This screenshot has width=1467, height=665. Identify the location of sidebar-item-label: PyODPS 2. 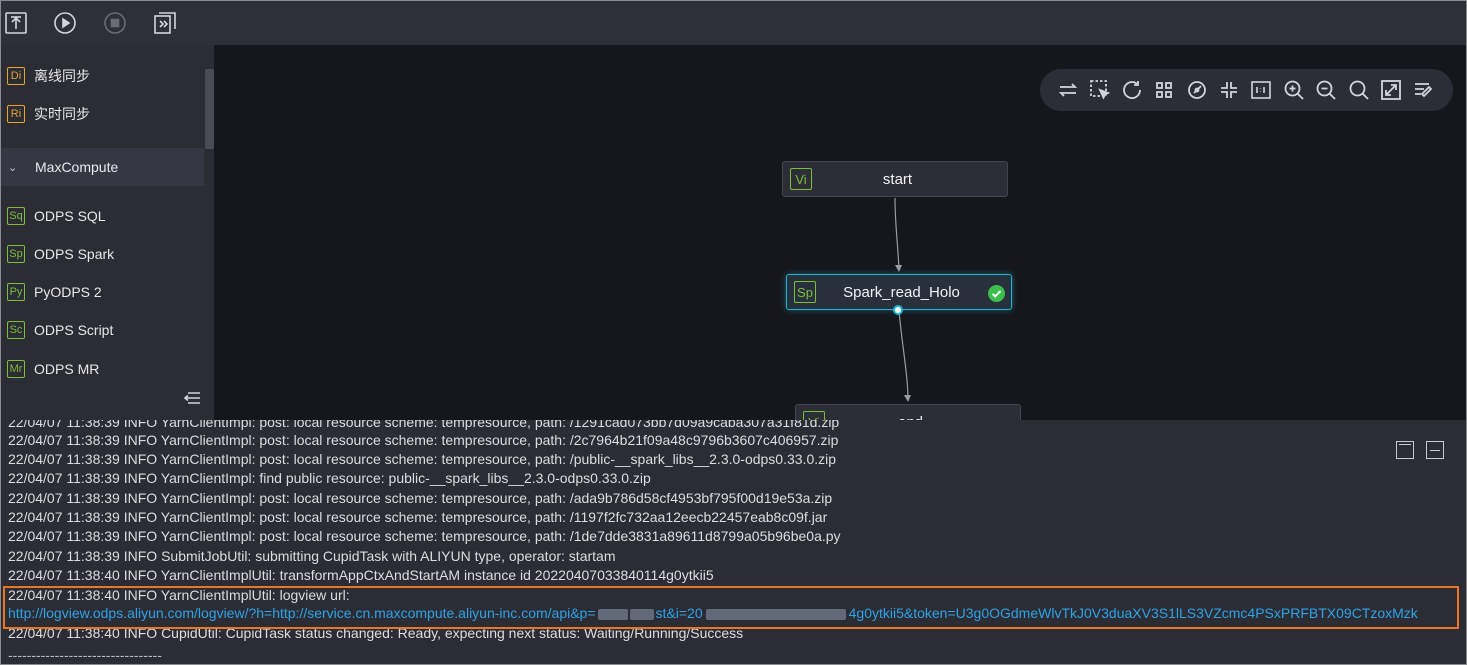
(68, 292).